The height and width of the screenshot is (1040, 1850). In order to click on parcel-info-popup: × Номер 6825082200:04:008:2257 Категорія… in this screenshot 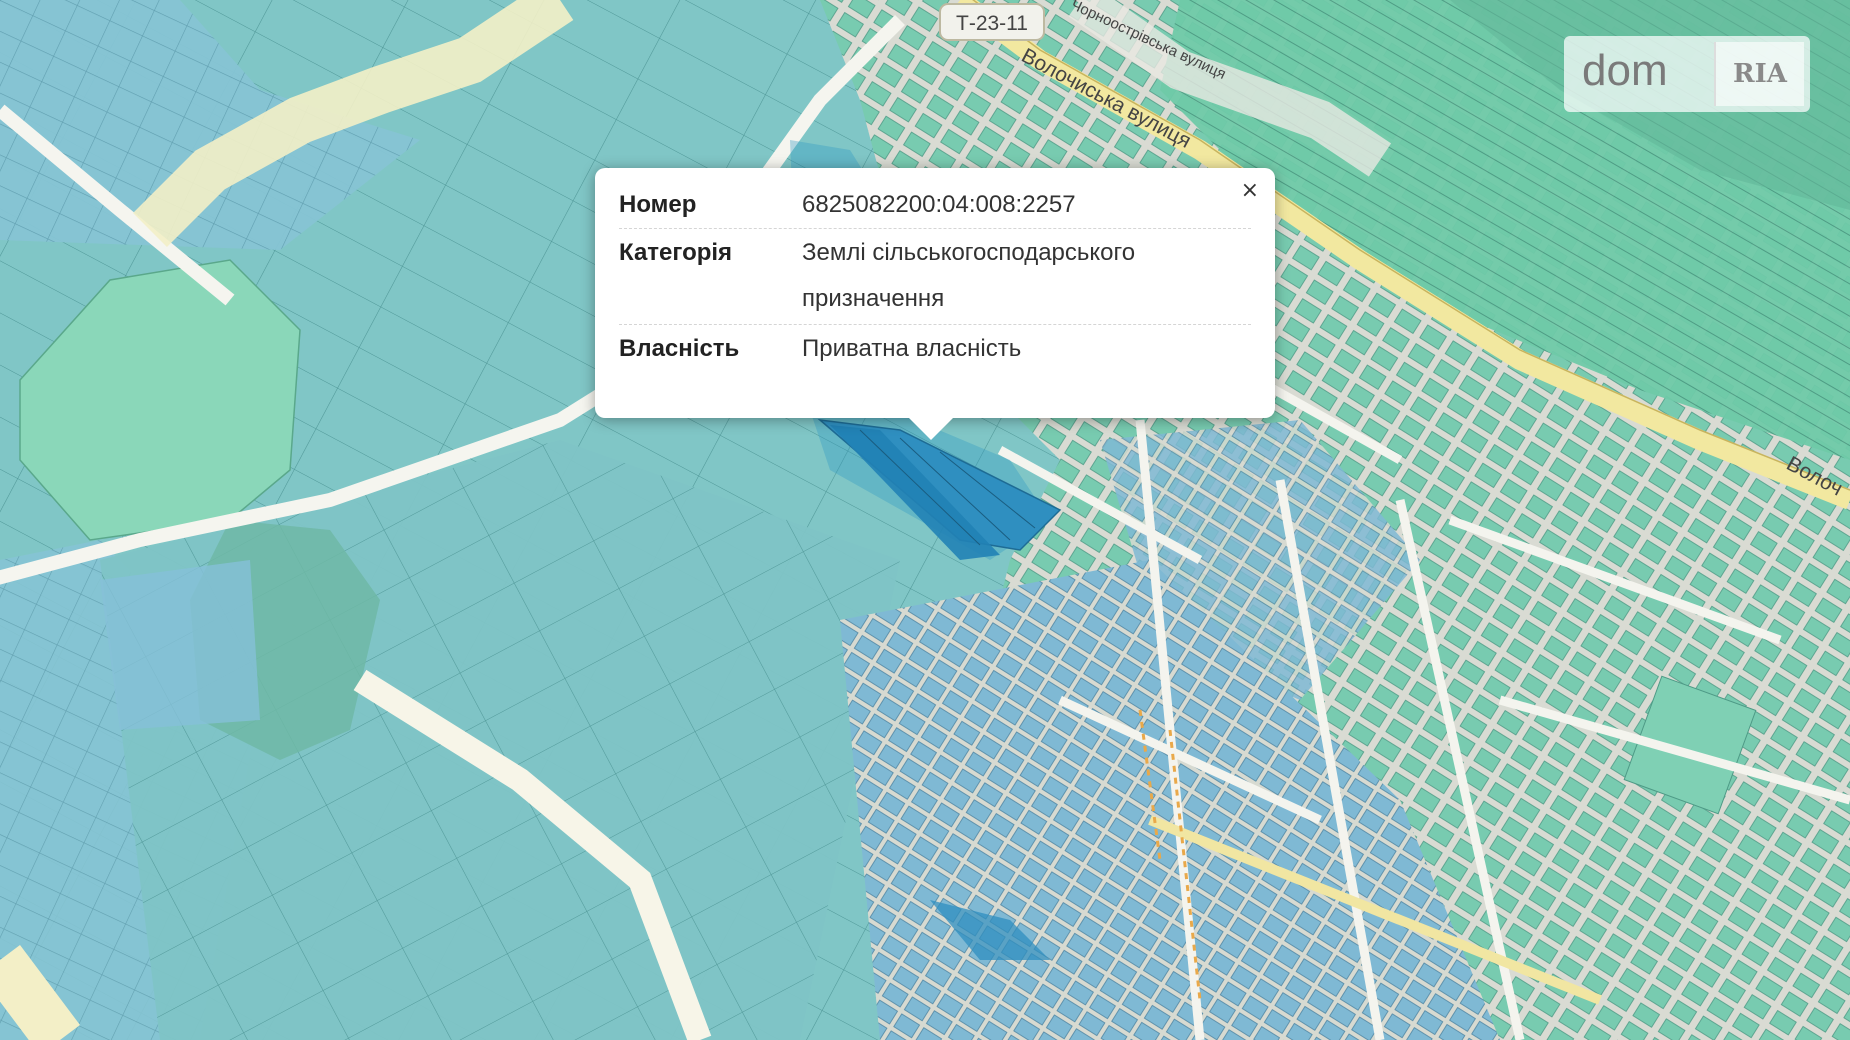, I will do `click(935, 304)`.